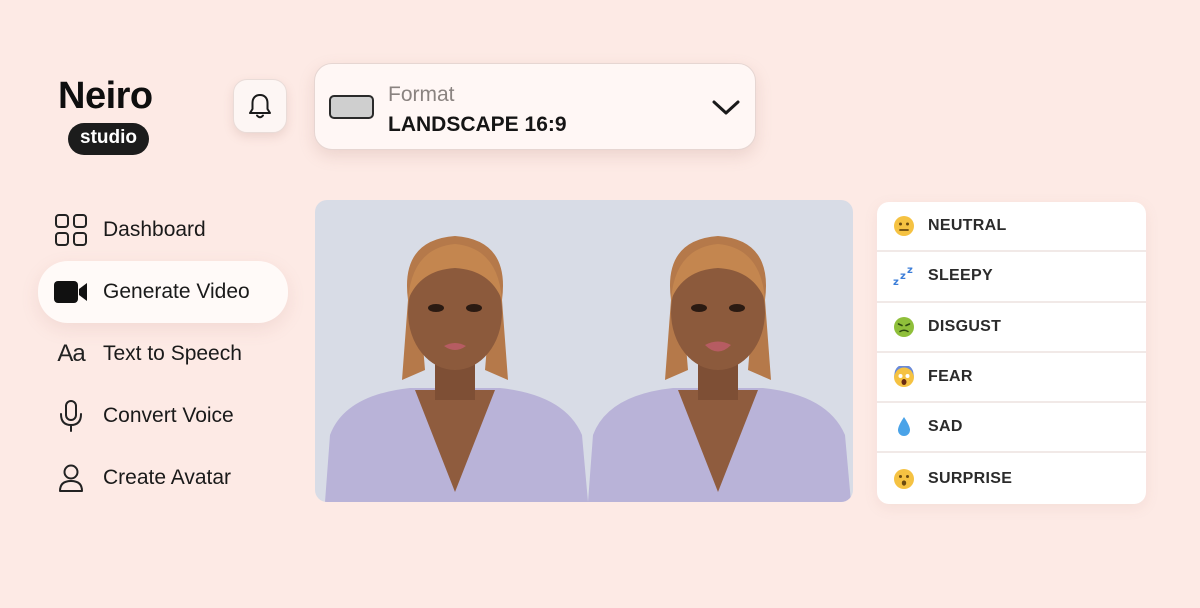 This screenshot has width=1200, height=608. I want to click on sidebar-item-label: Generate Video, so click(176, 291).